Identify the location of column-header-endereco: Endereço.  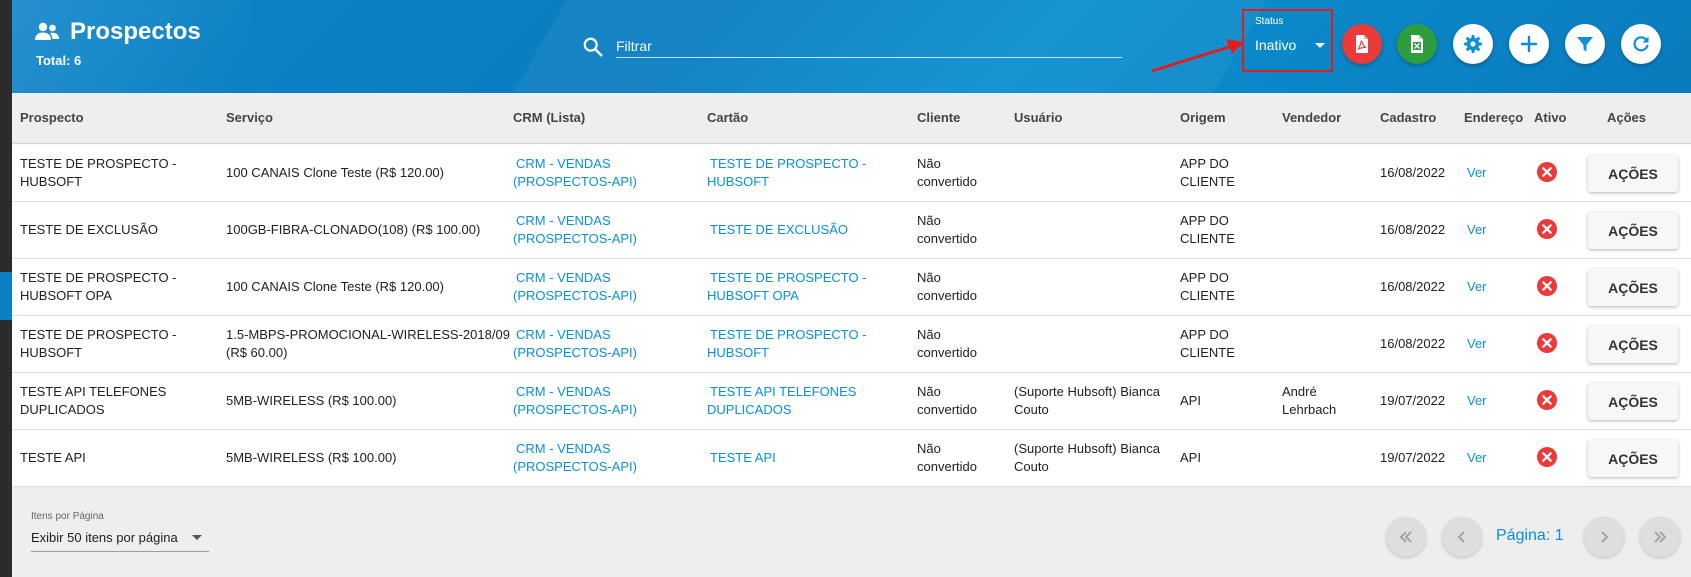
(1493, 117).